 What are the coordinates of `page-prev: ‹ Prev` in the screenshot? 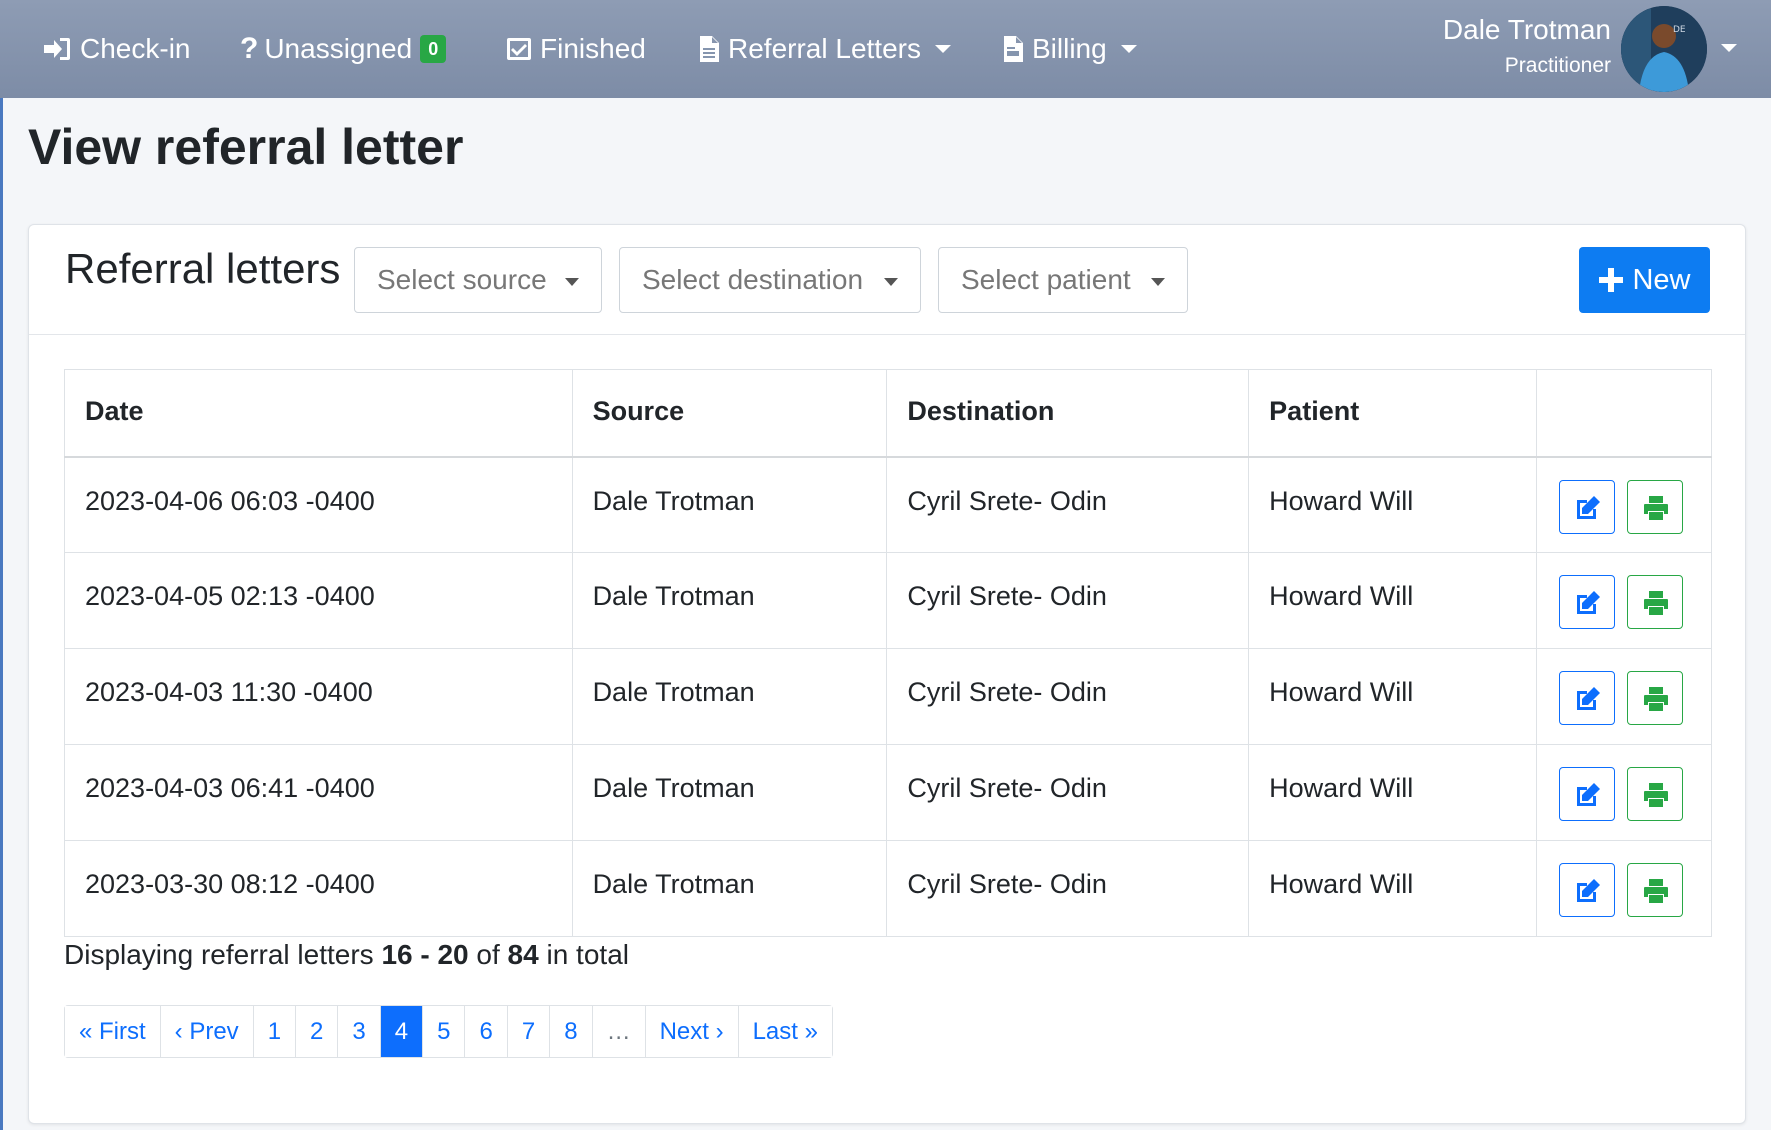 It's located at (207, 1031).